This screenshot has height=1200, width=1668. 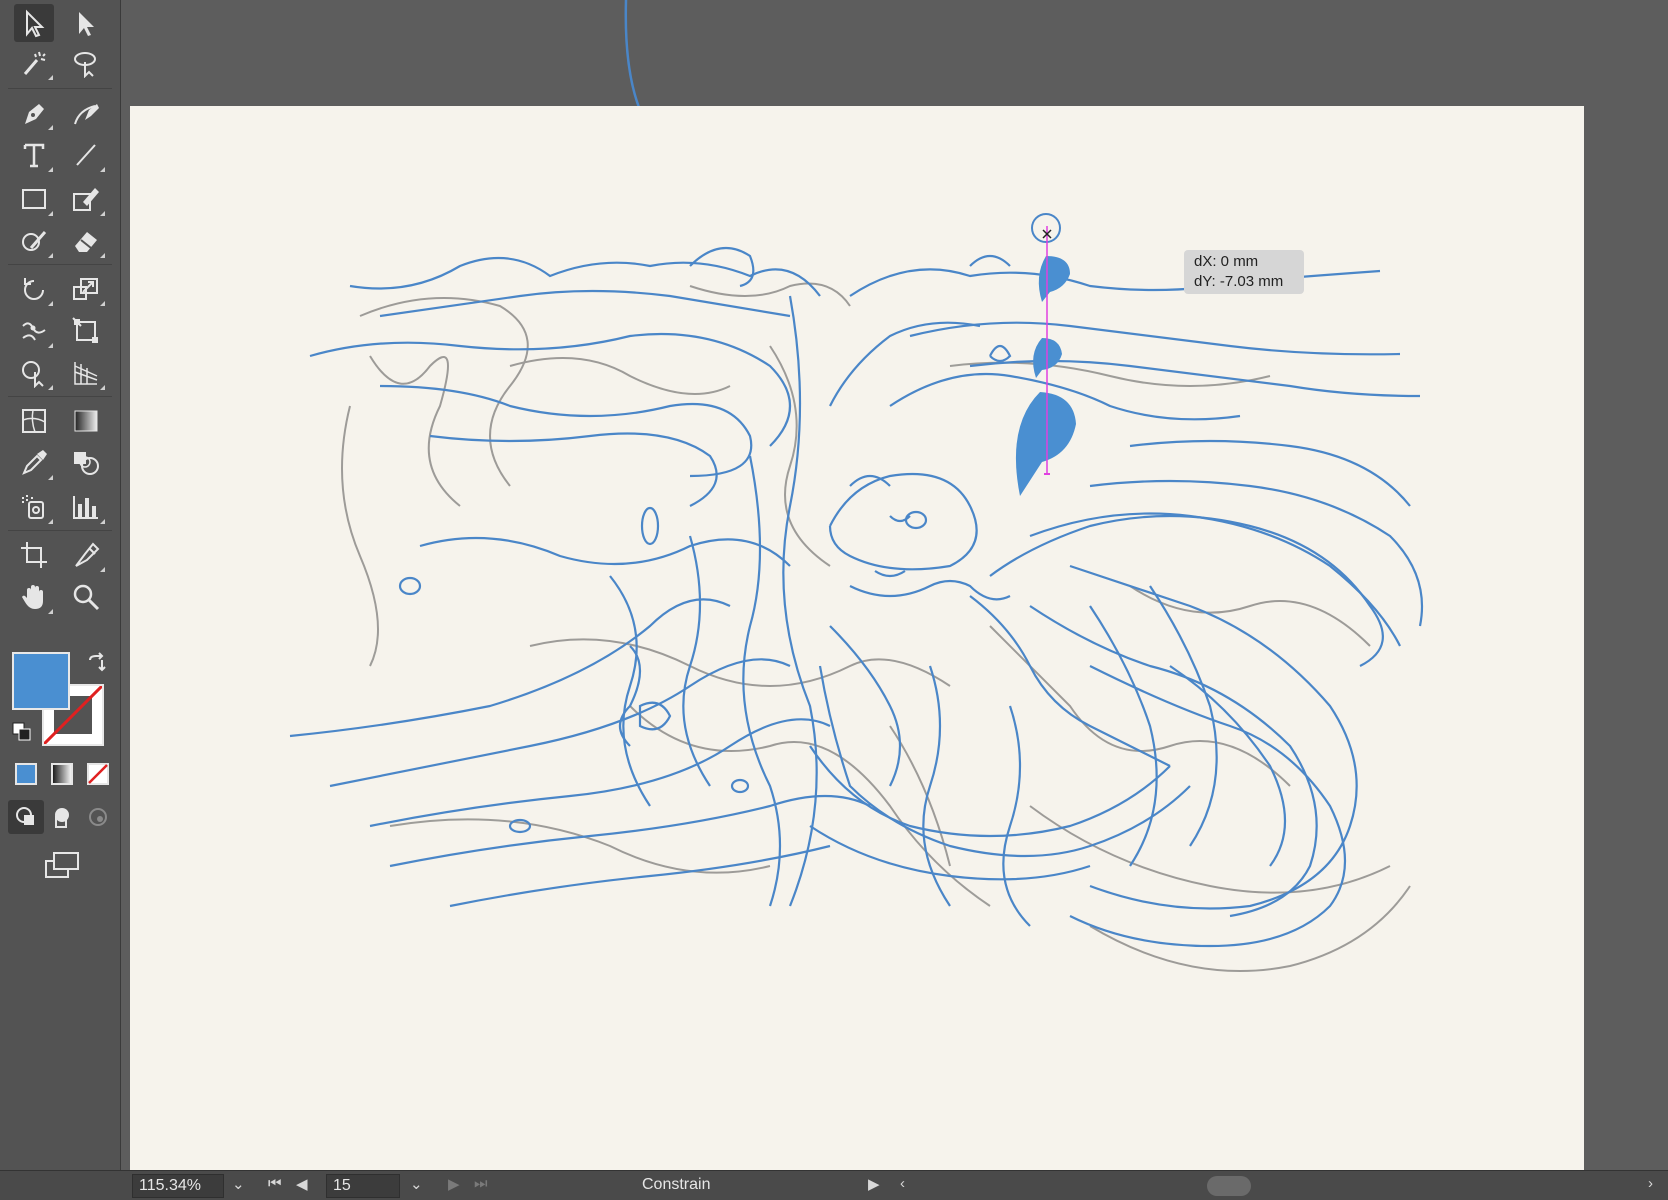 What do you see at coordinates (60, 585) in the screenshot?
I see `tools-panel` at bounding box center [60, 585].